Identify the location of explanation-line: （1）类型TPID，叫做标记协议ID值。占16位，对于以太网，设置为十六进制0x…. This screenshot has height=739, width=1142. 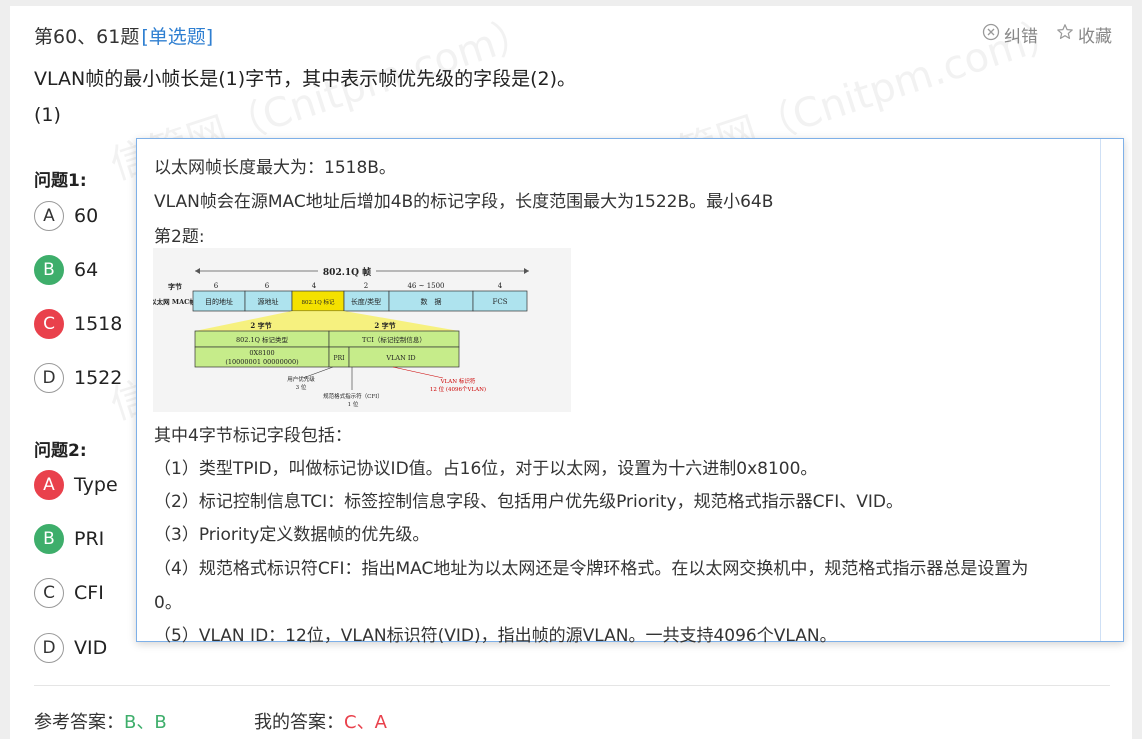
(486, 469).